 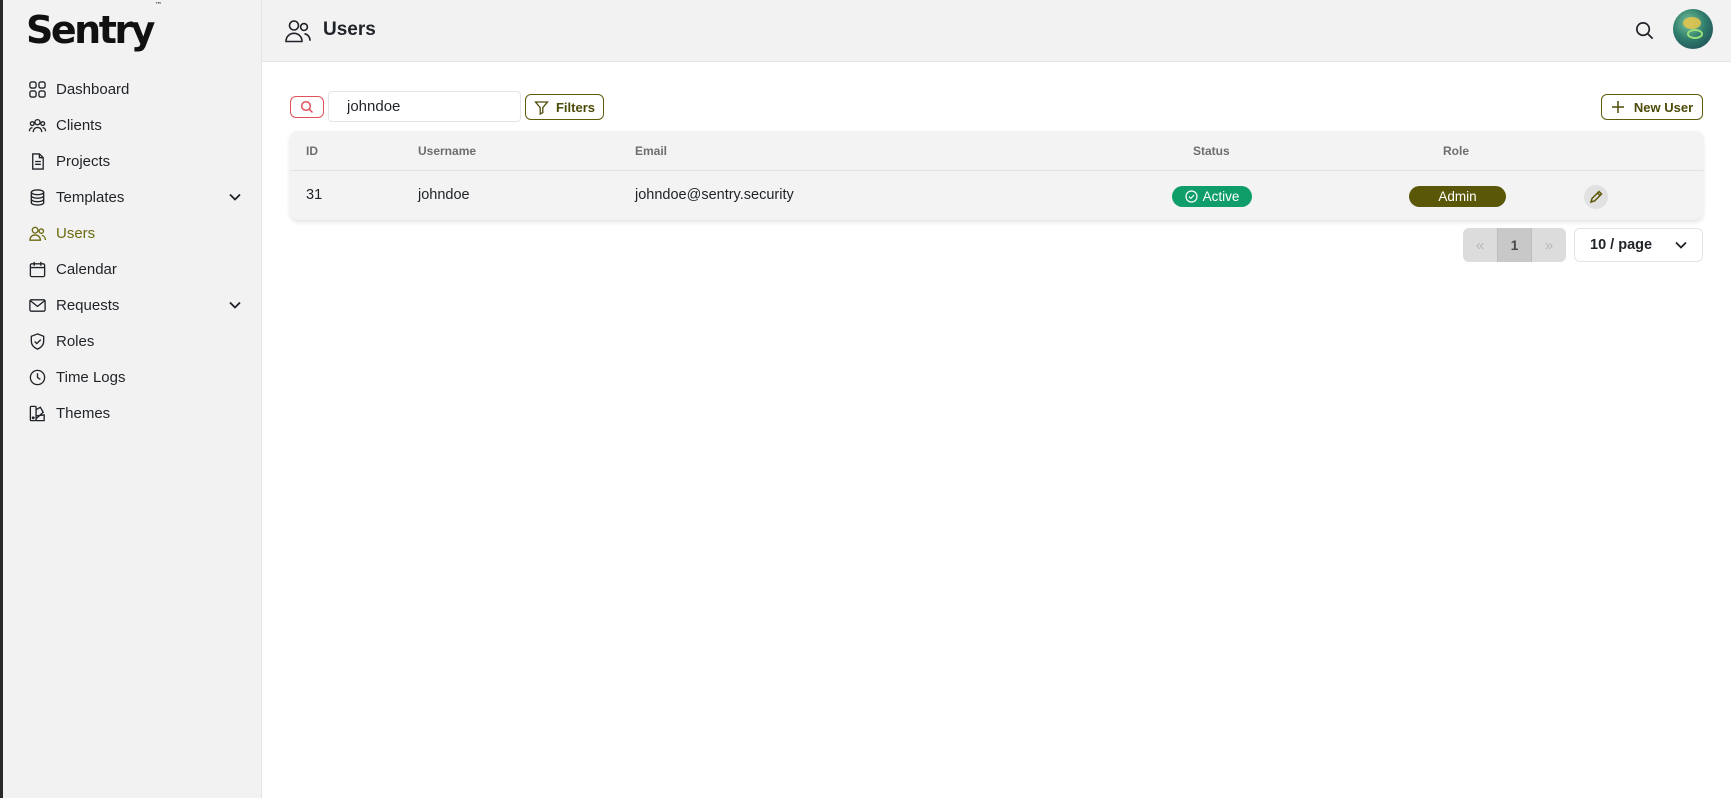 What do you see at coordinates (37, 341) in the screenshot?
I see `shield-check-icon` at bounding box center [37, 341].